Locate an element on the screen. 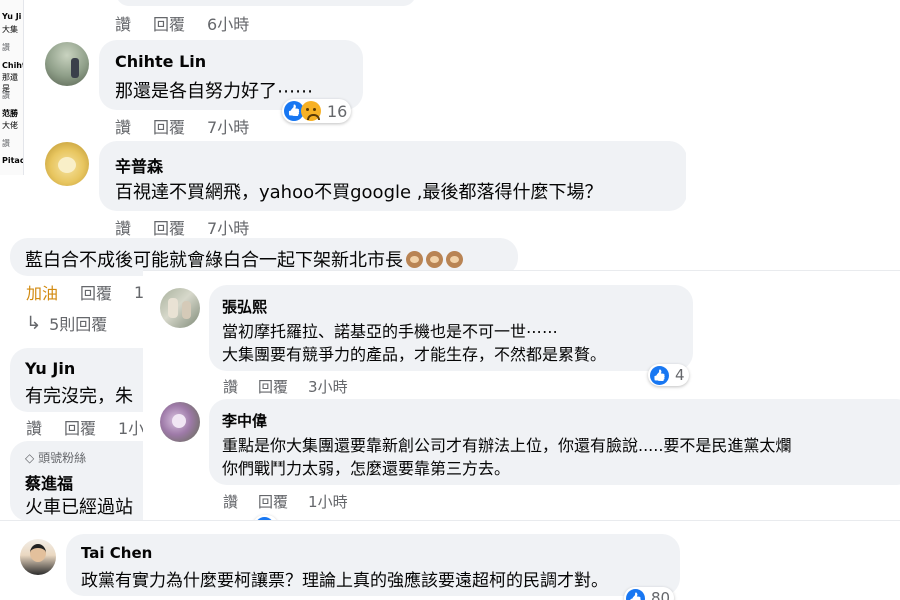 The height and width of the screenshot is (600, 900). comment-time: 6小時 is located at coordinates (228, 23).